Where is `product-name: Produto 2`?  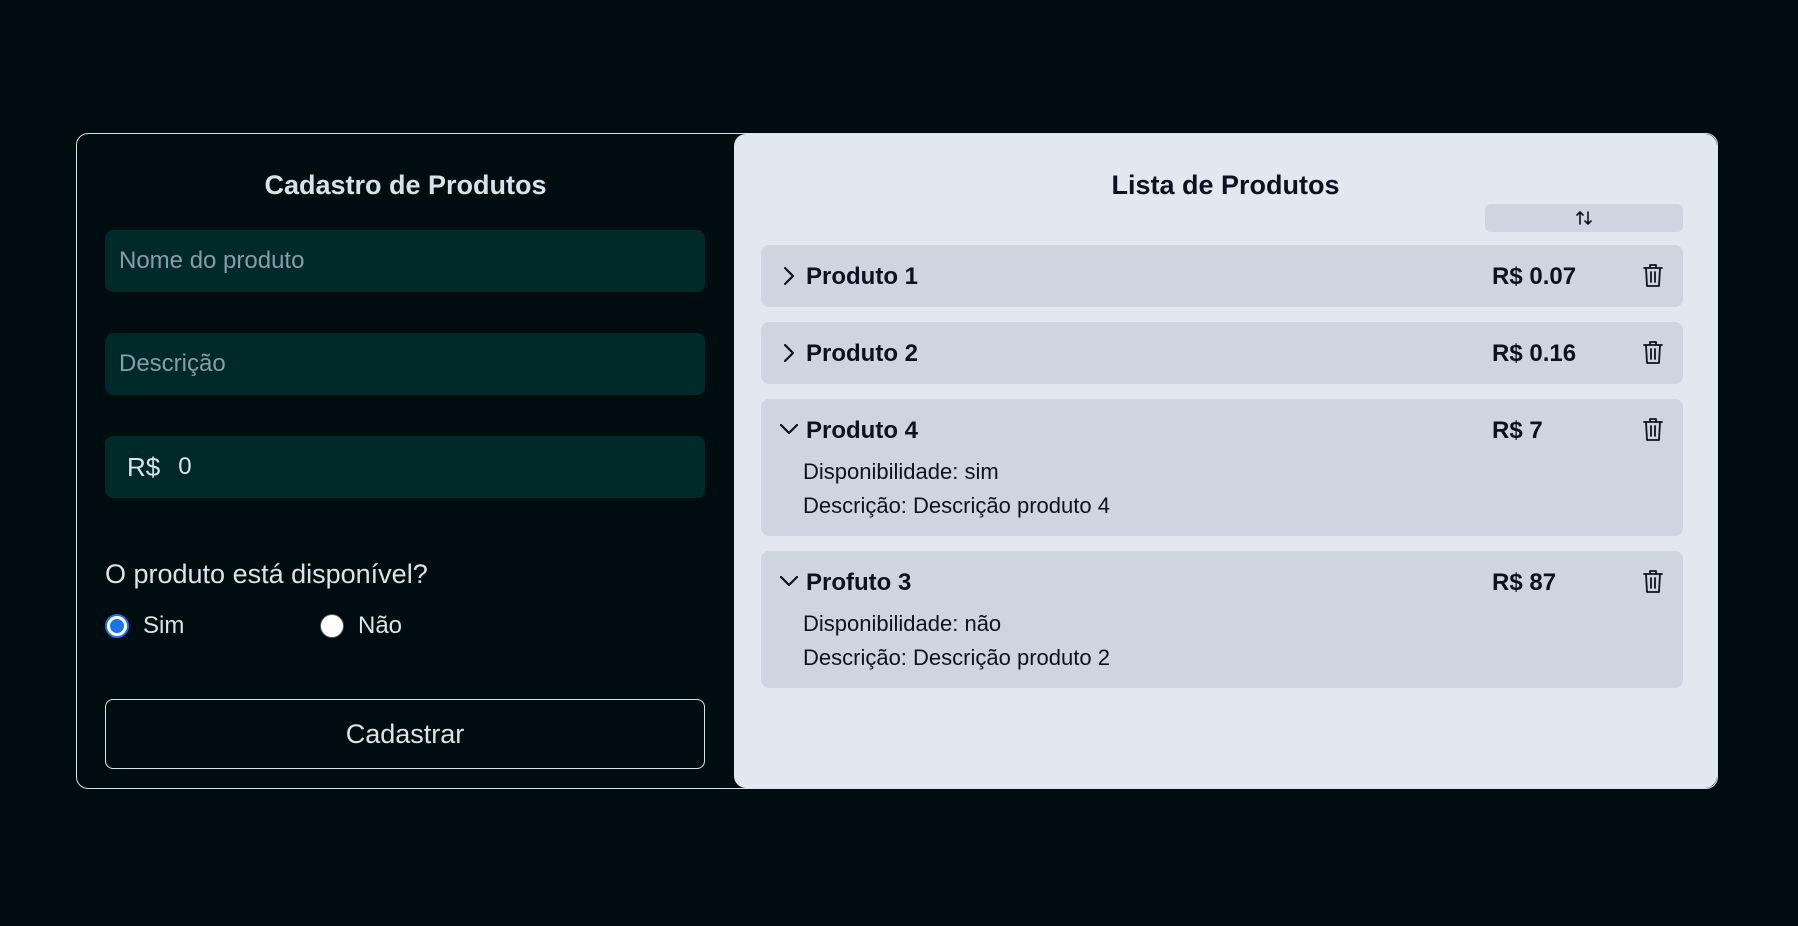 product-name: Produto 2 is located at coordinates (862, 353).